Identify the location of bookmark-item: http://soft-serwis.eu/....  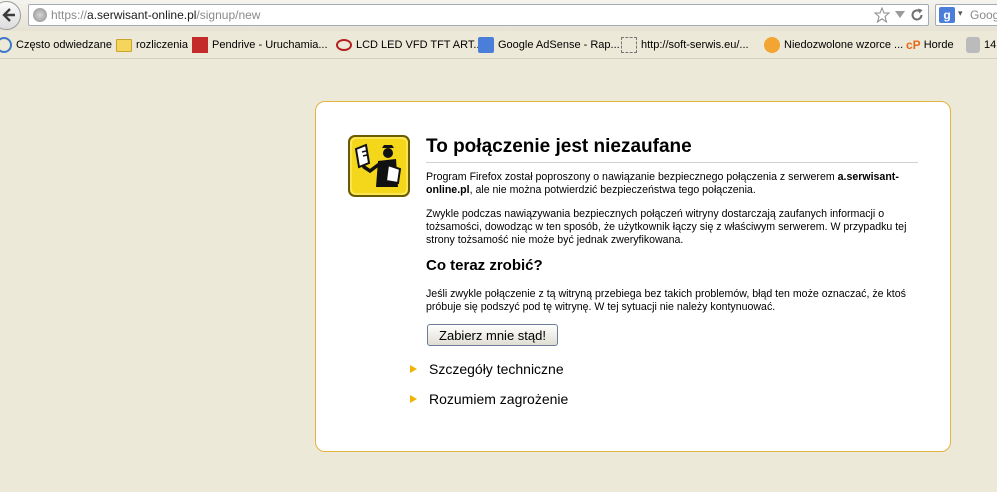
(685, 45).